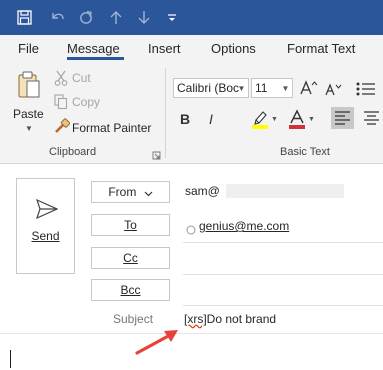  Describe the element at coordinates (45, 226) in the screenshot. I see `send-button: Send` at that location.